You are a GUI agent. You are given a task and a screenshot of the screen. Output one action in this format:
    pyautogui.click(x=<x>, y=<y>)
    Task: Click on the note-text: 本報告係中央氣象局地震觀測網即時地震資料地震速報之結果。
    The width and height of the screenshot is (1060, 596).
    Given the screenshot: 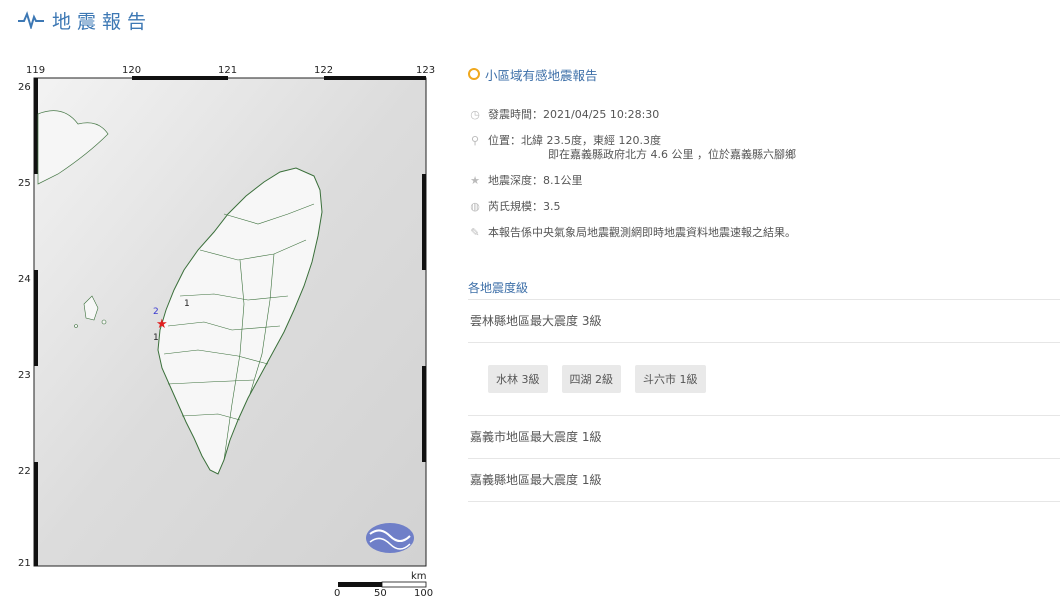 What is the action you would take?
    pyautogui.click(x=642, y=232)
    